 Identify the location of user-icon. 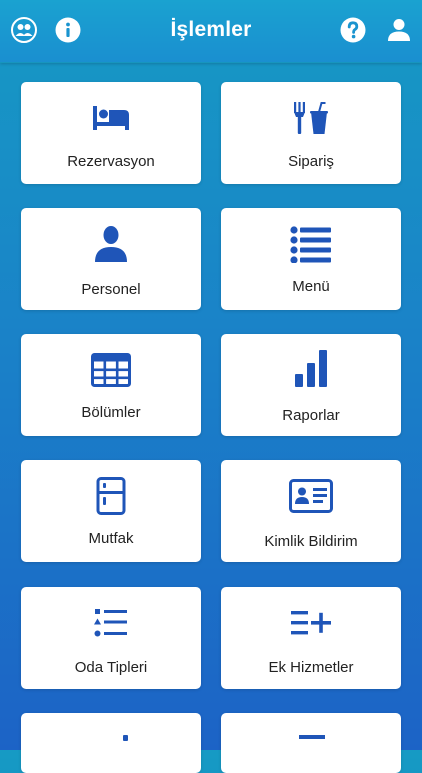
(399, 30).